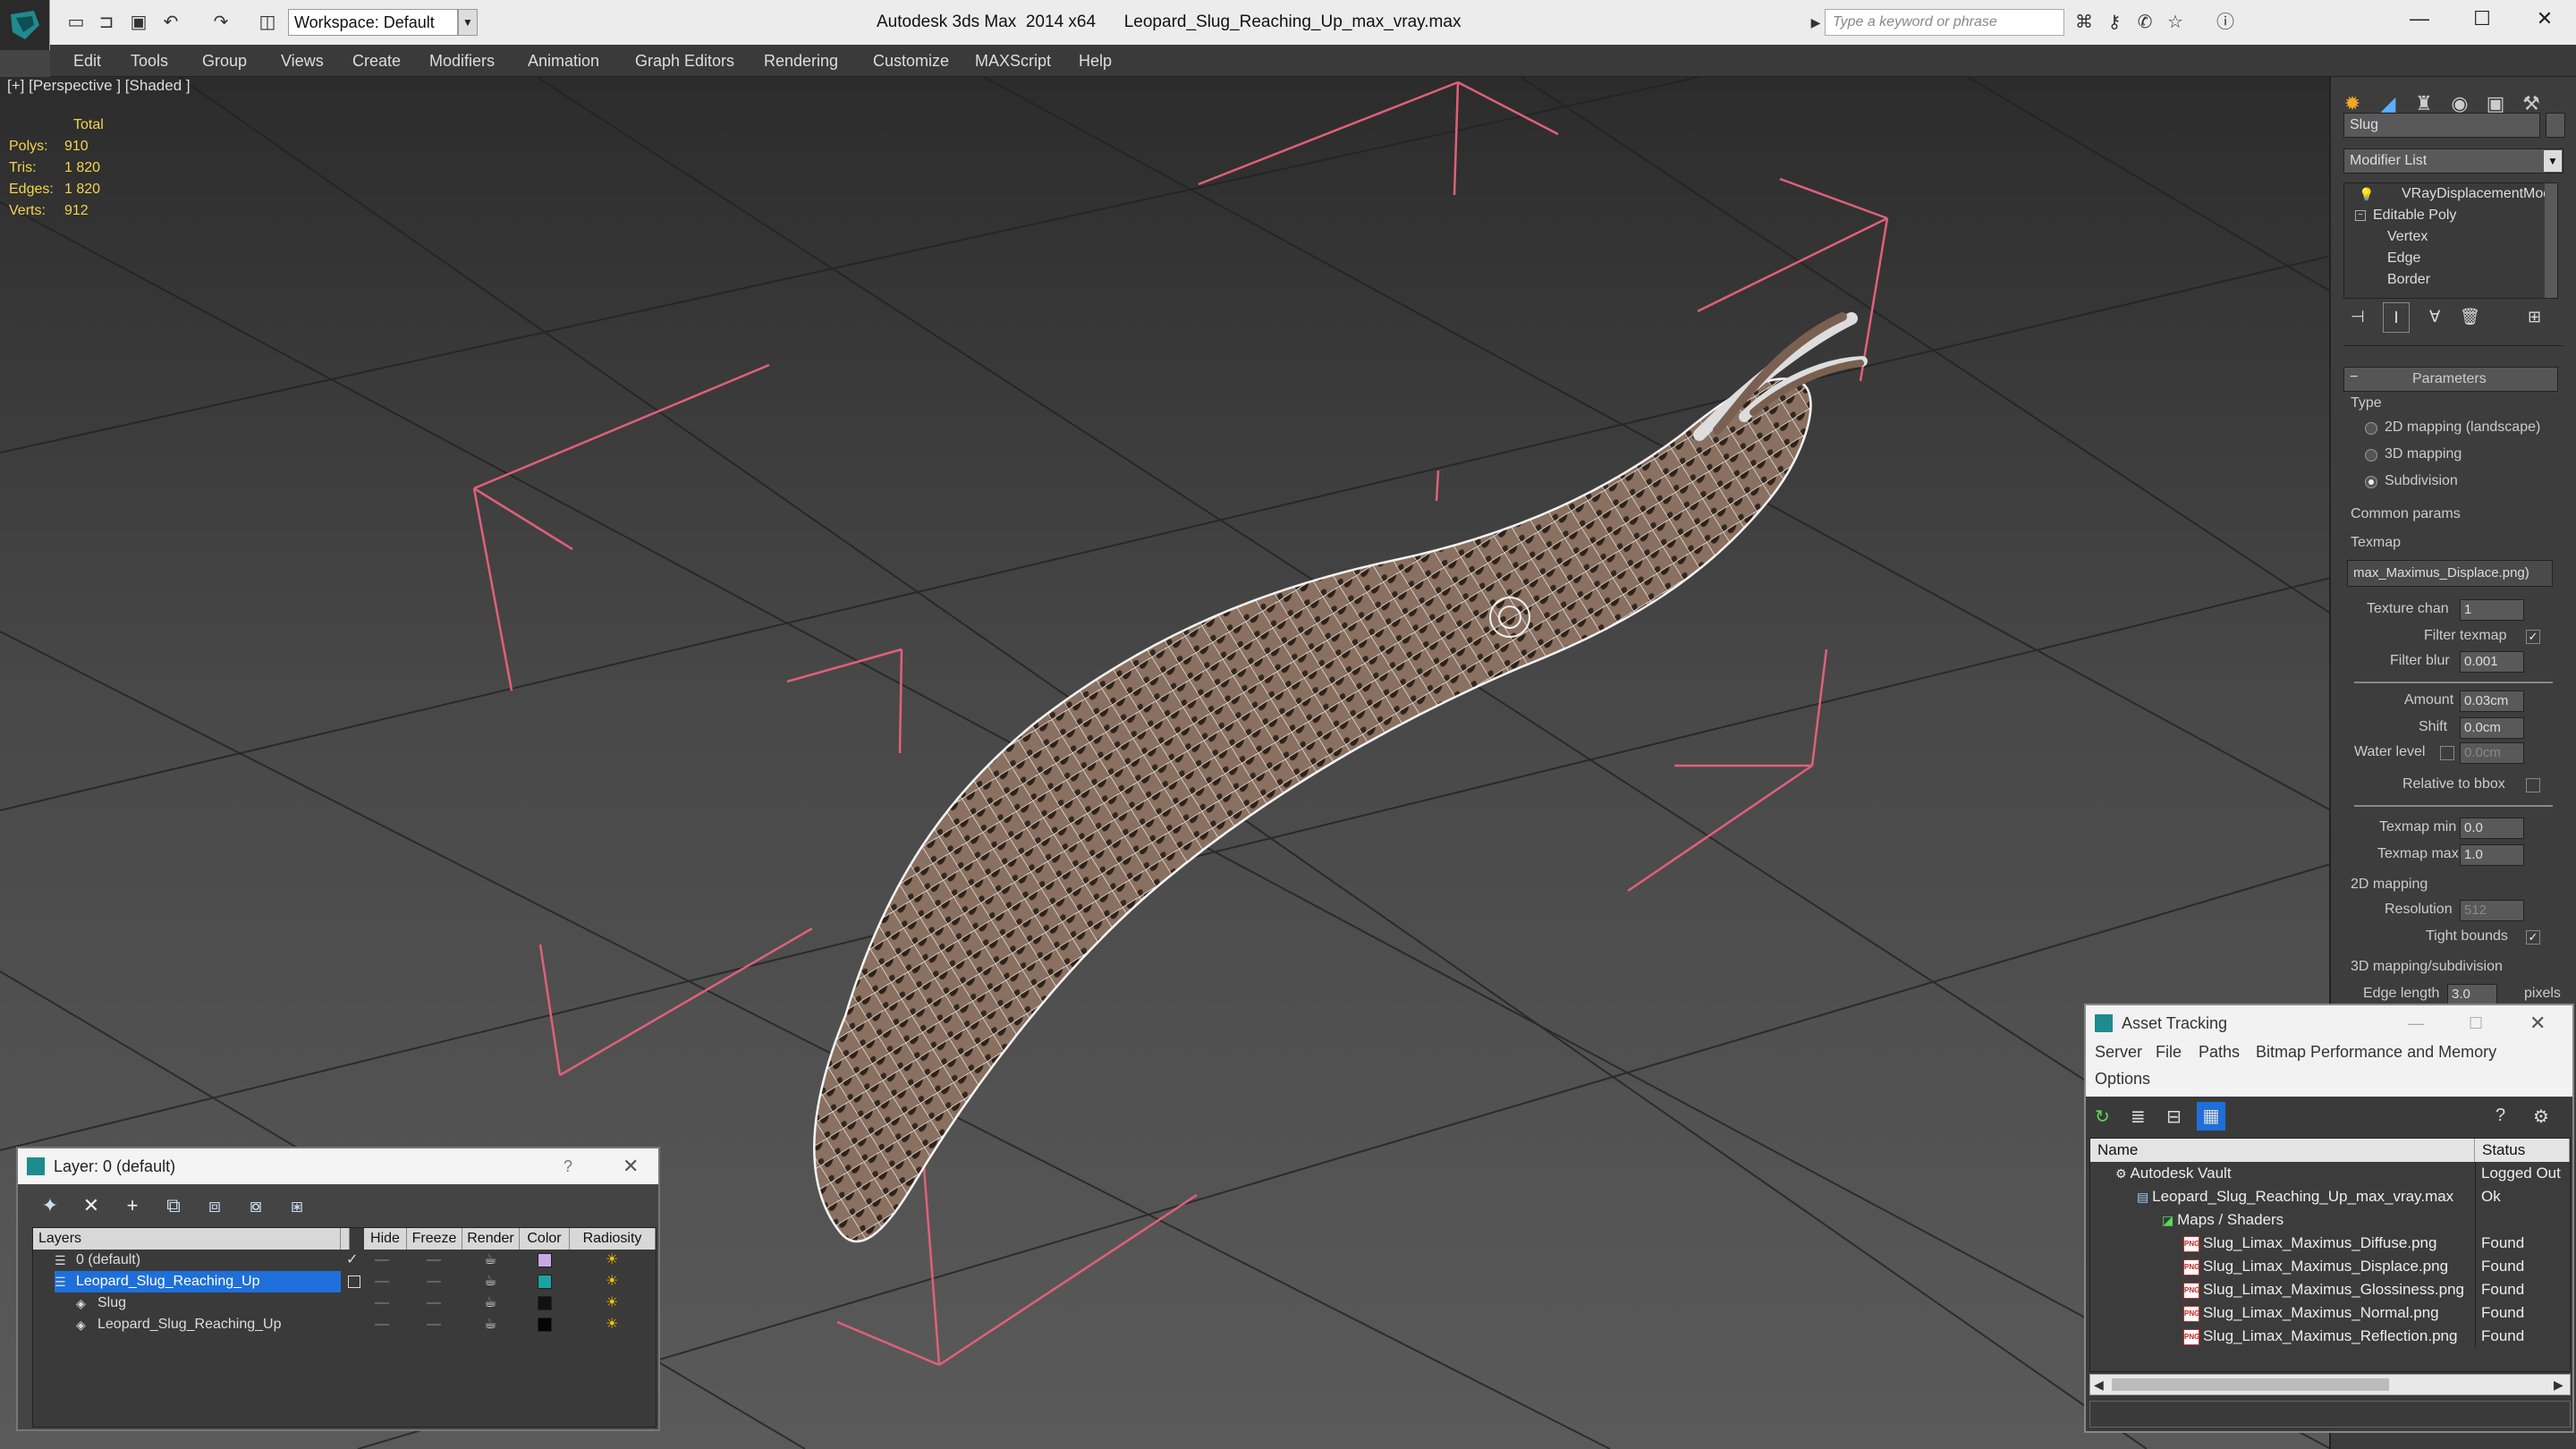 This screenshot has width=2576, height=1449. What do you see at coordinates (2330, 1173) in the screenshot?
I see `asset-row-vault: ⚙ Autodesk Vault Logged Out` at bounding box center [2330, 1173].